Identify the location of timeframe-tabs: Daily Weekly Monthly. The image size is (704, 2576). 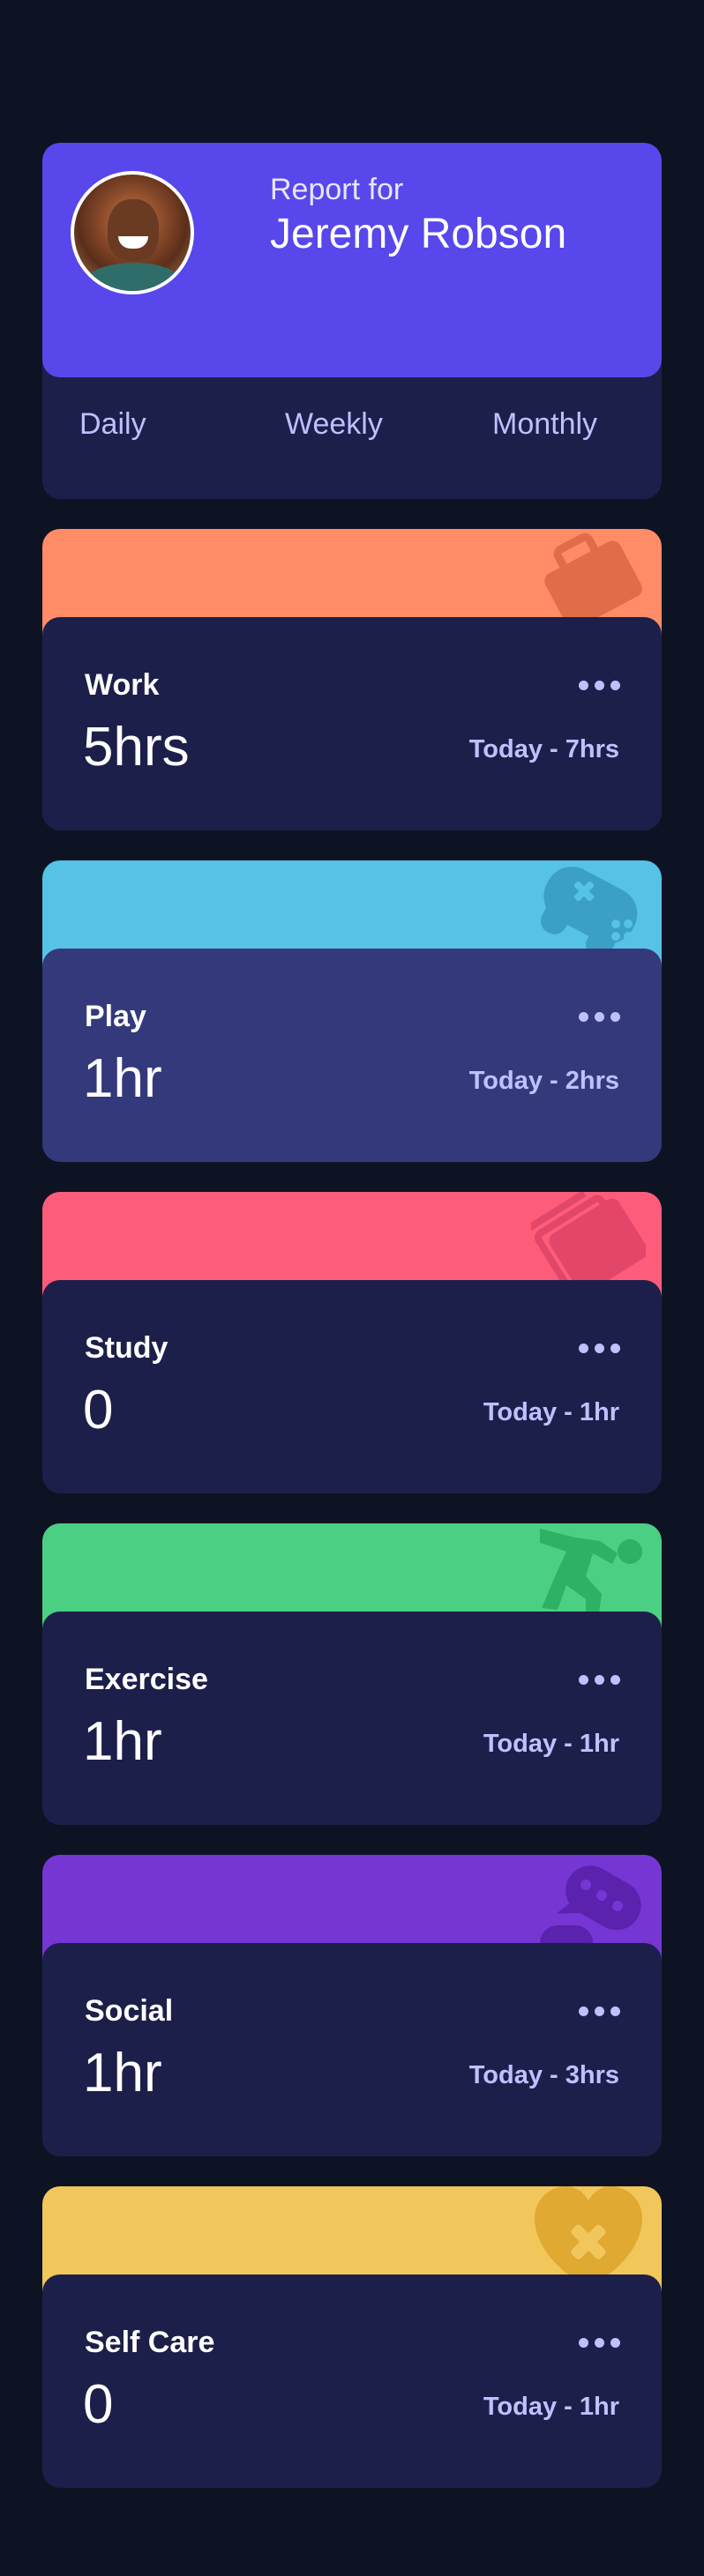
(352, 433).